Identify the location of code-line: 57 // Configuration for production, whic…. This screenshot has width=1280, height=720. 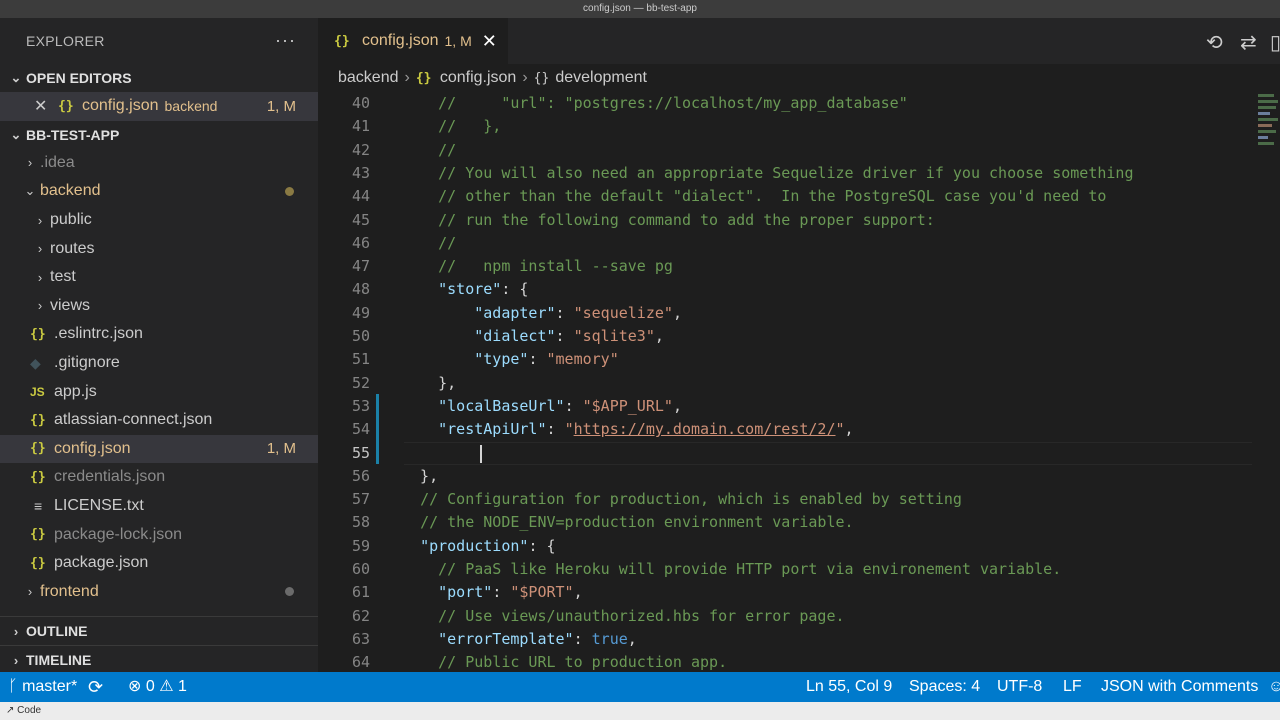
(799, 499).